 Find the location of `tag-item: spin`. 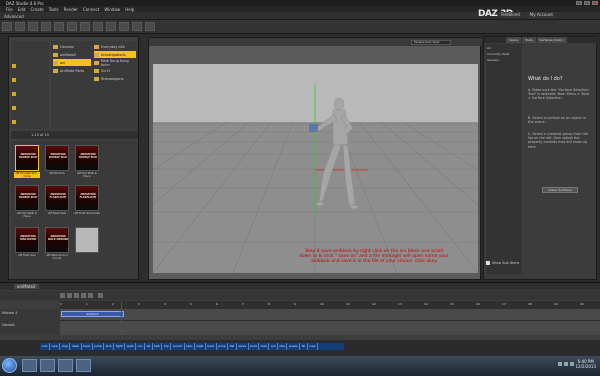

tag-item: spin is located at coordinates (190, 346).